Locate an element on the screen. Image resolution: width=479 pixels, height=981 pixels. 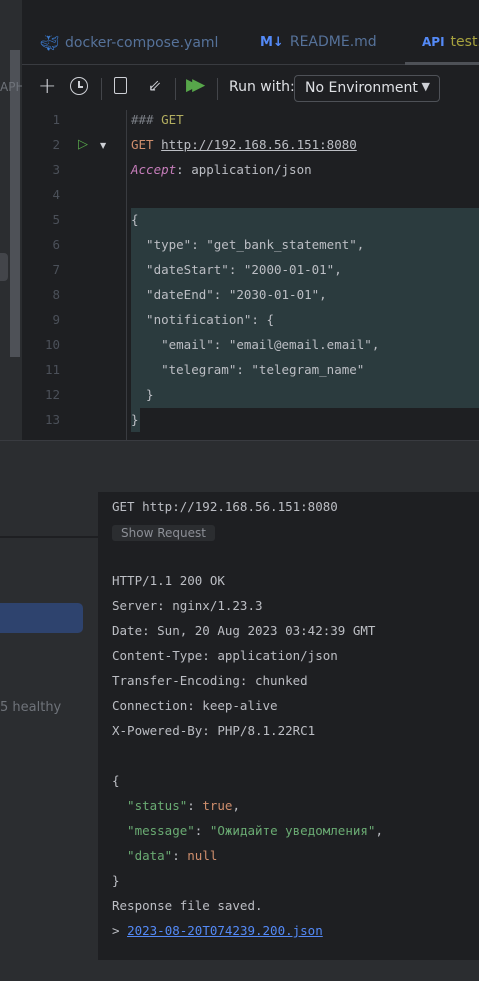
code-token: HTTP/1.1 200 OK is located at coordinates (168, 580).